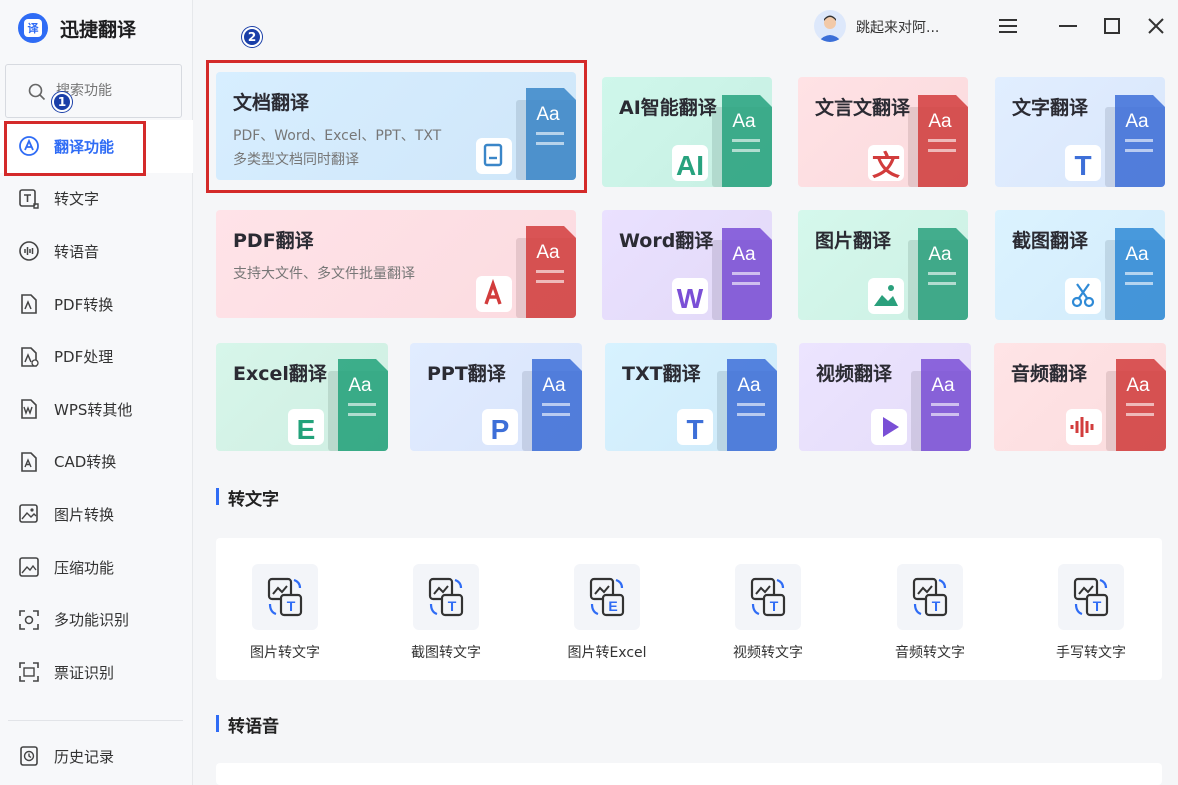  I want to click on sidebar-item-ticket: 票证识别, so click(96, 672).